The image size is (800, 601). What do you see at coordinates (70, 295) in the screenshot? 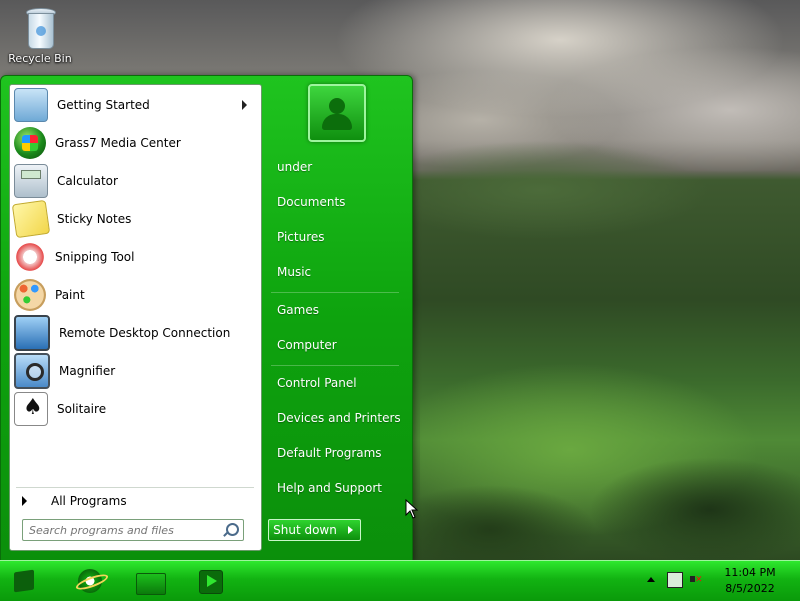
I see `program-label: Paint` at bounding box center [70, 295].